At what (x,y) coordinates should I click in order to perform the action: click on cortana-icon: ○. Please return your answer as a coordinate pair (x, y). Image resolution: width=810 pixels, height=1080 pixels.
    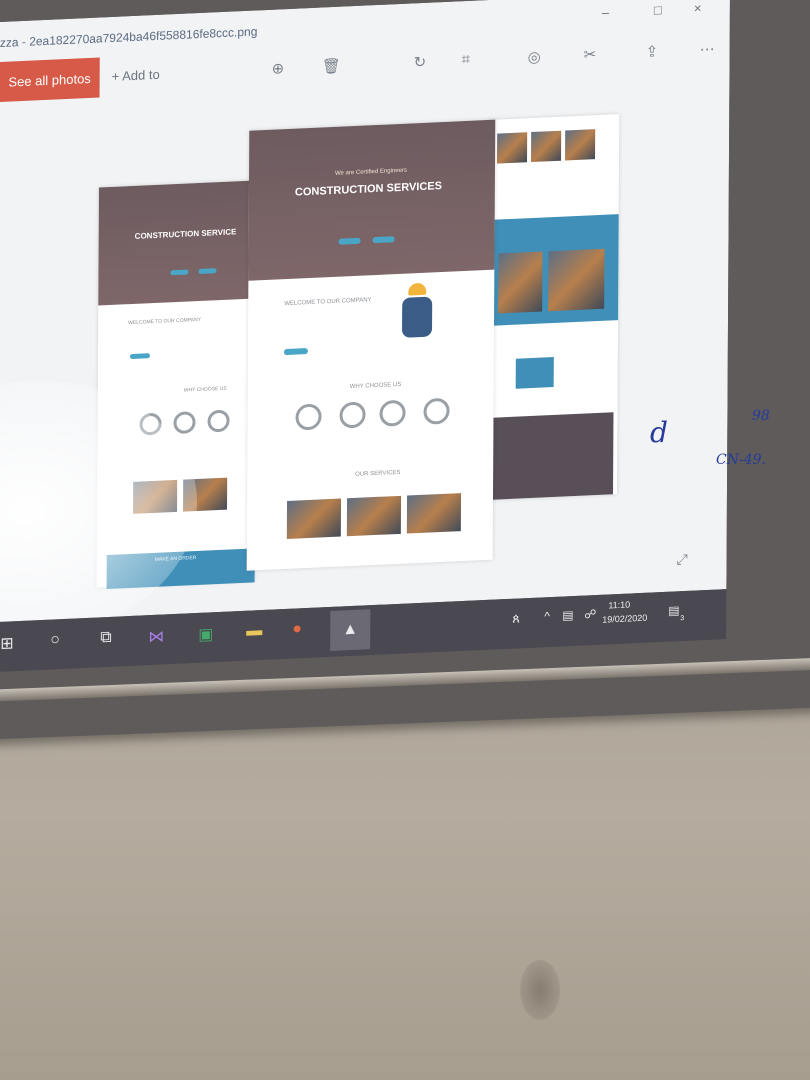
    Looking at the image, I should click on (55, 640).